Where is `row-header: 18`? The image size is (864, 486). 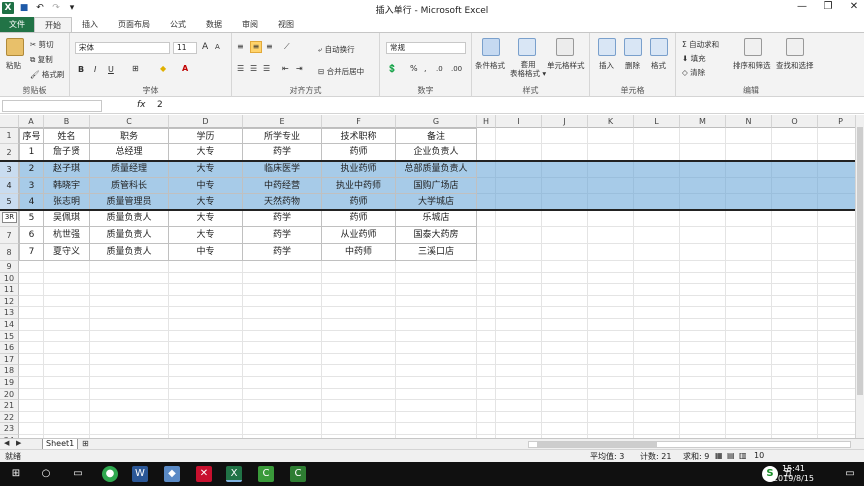
row-header: 18 is located at coordinates (9, 371).